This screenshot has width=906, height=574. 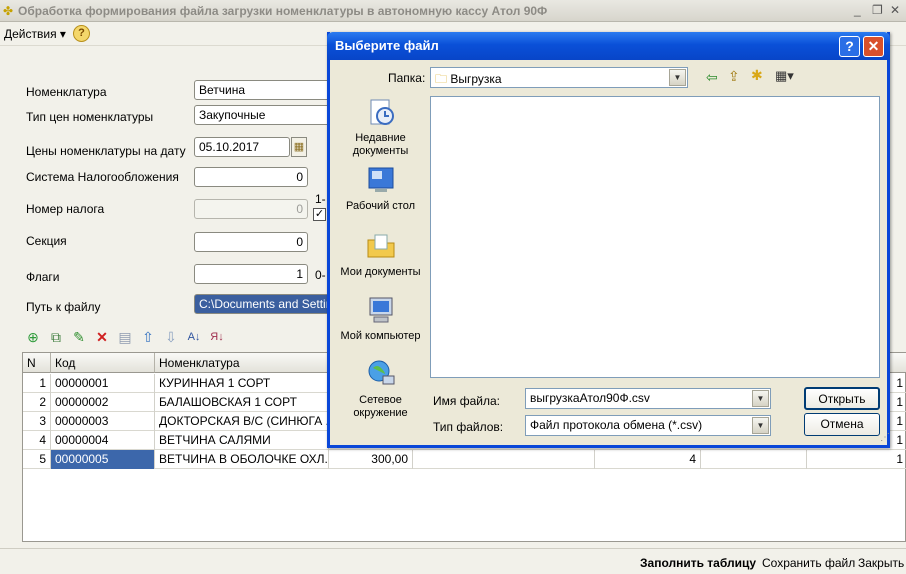 I want to click on copy-row-icon: ⧉, so click(x=56, y=337).